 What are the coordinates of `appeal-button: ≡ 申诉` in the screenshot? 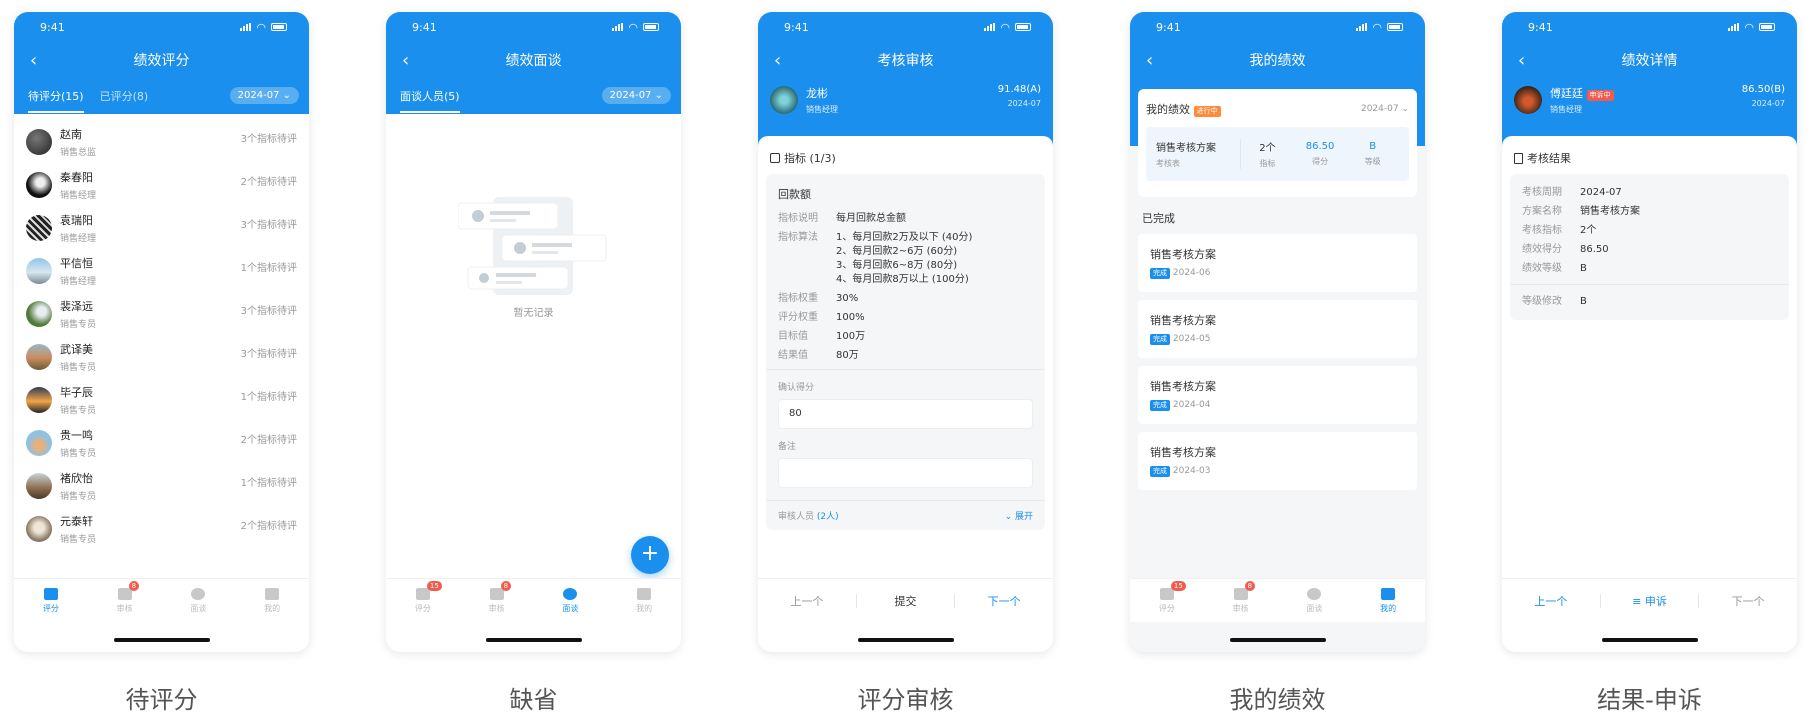 It's located at (1650, 601).